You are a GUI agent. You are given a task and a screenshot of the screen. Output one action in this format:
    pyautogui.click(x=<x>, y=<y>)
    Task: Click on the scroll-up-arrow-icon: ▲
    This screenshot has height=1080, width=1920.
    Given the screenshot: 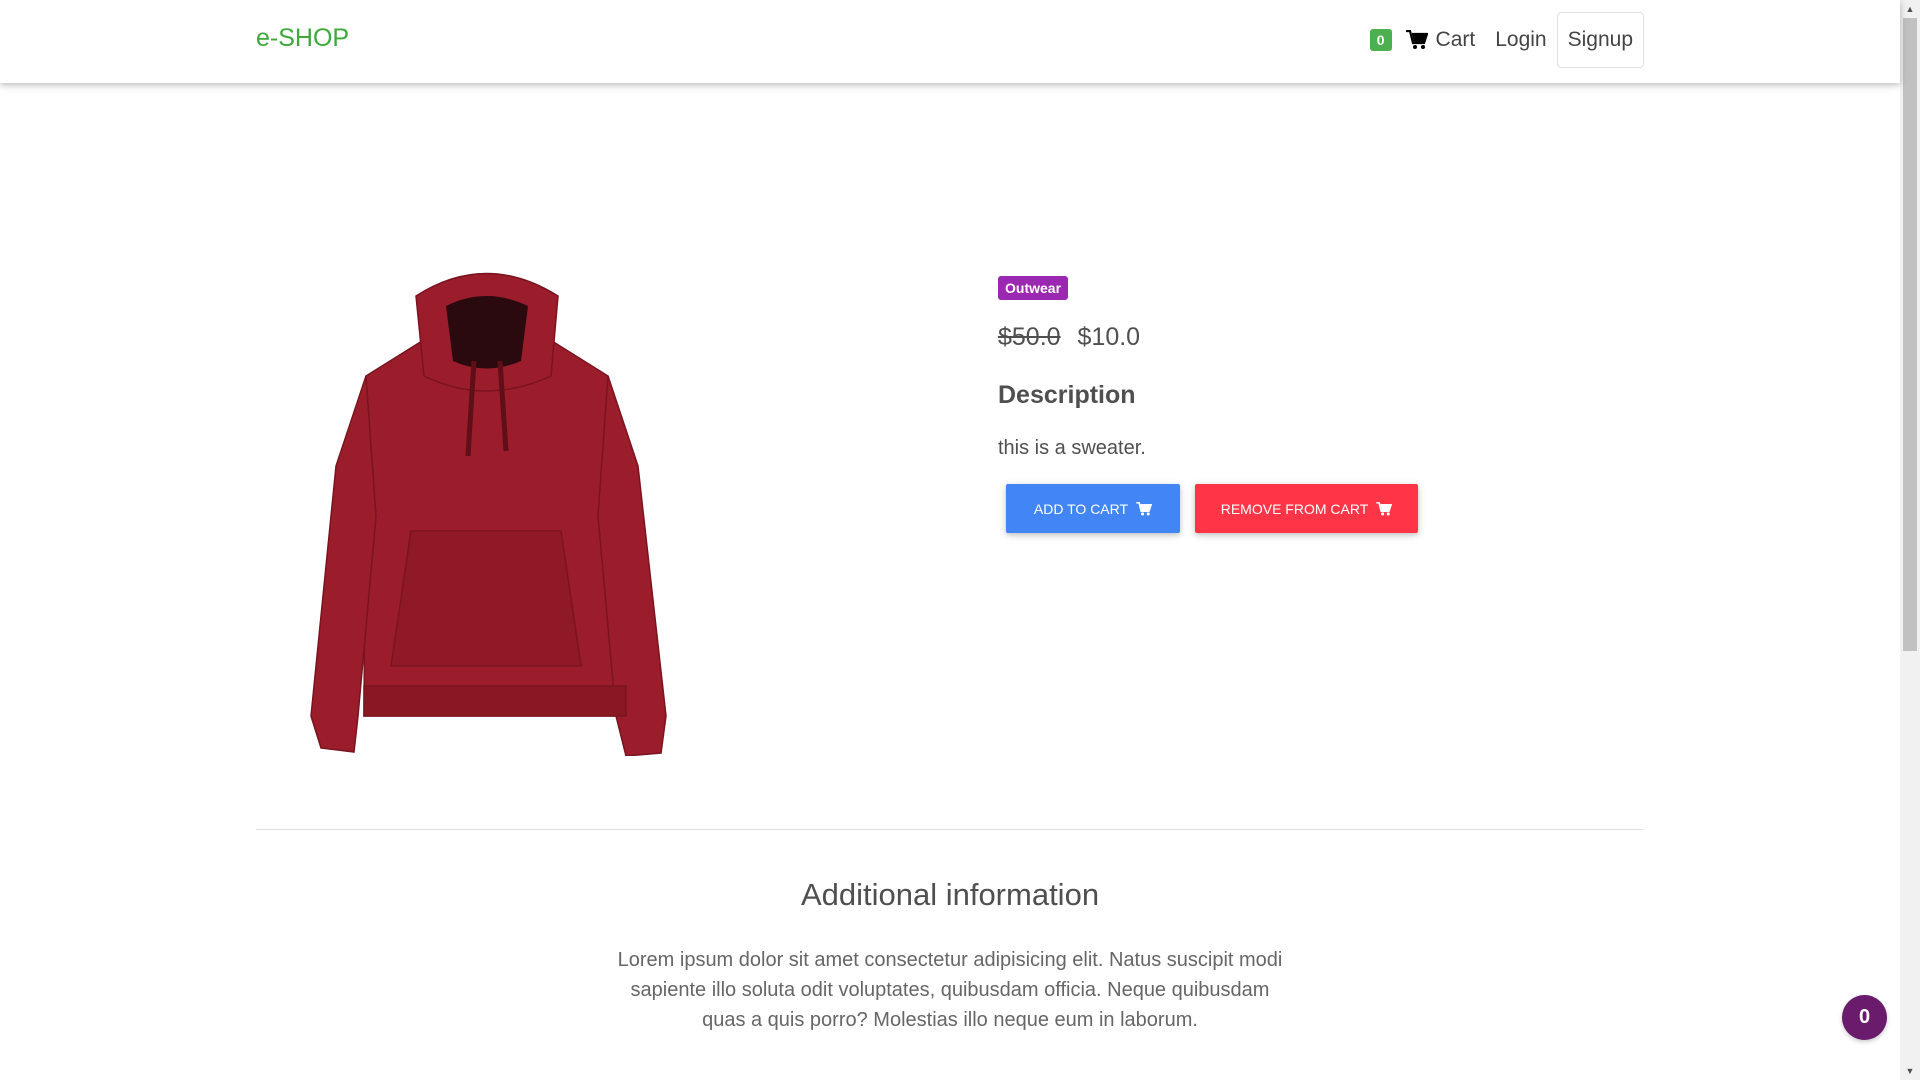 What is the action you would take?
    pyautogui.click(x=1910, y=9)
    